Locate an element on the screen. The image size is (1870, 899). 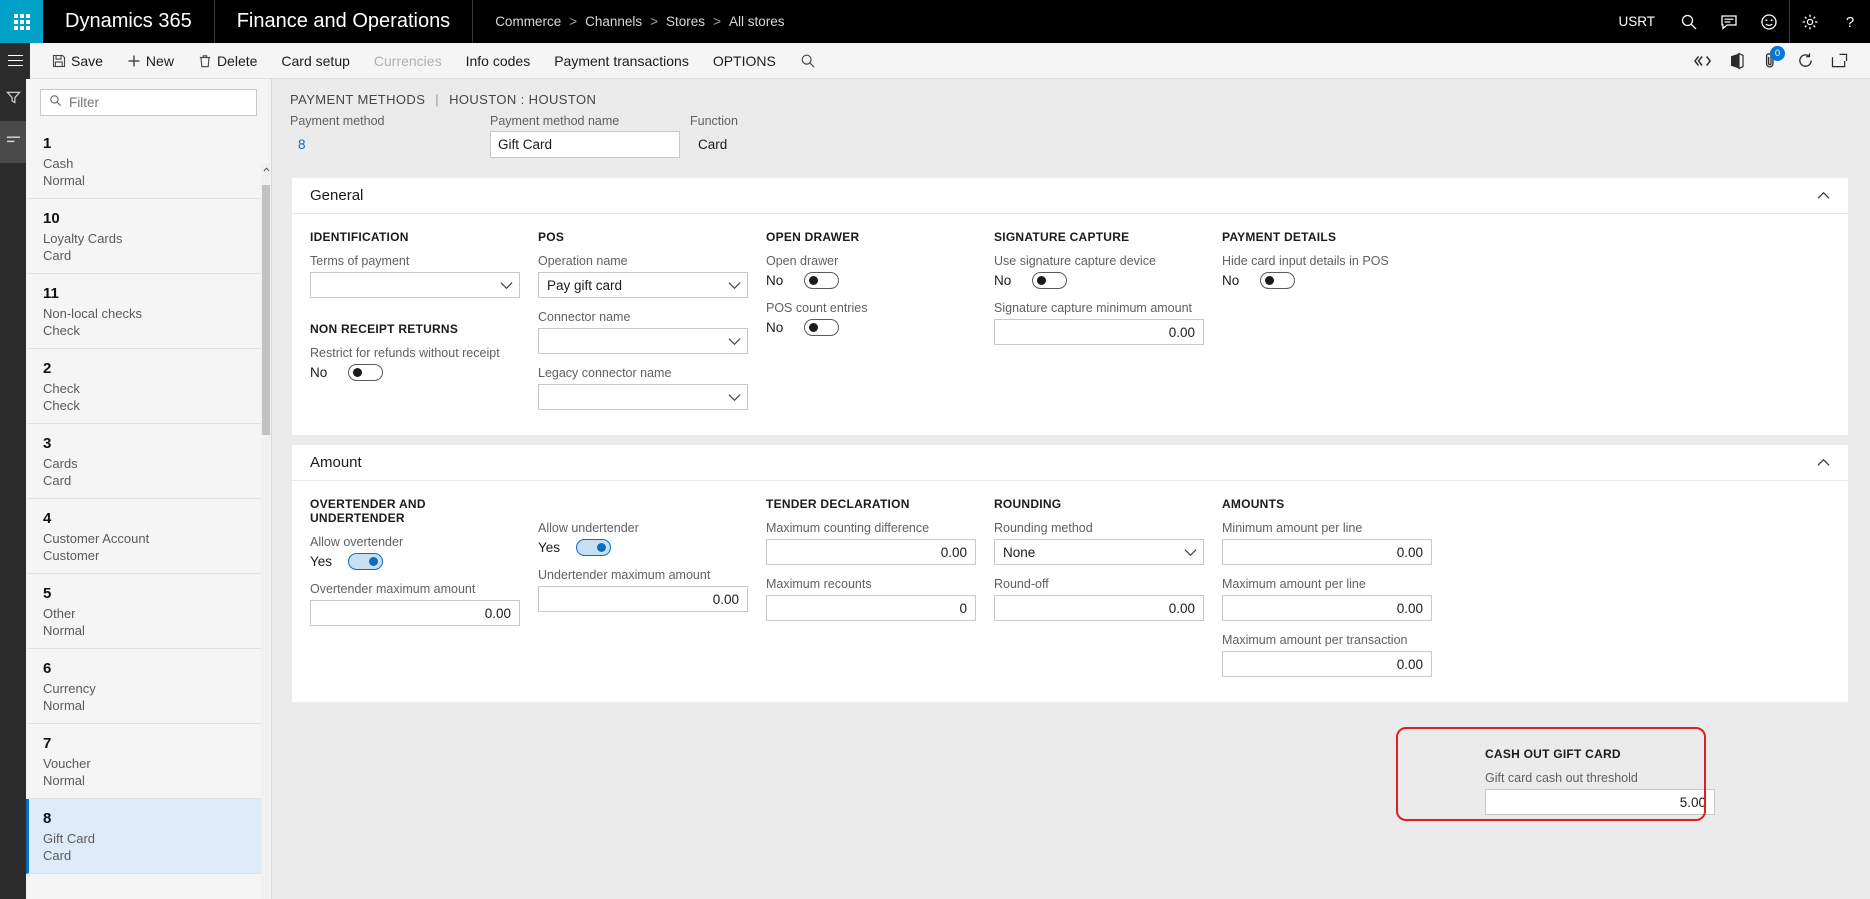
list-item-id: 8 is located at coordinates (47, 818).